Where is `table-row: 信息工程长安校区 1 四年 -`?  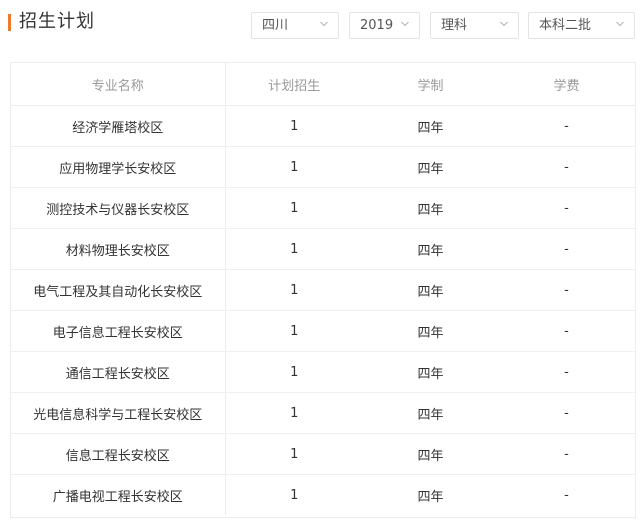
table-row: 信息工程长安校区 1 四年 - is located at coordinates (323, 454).